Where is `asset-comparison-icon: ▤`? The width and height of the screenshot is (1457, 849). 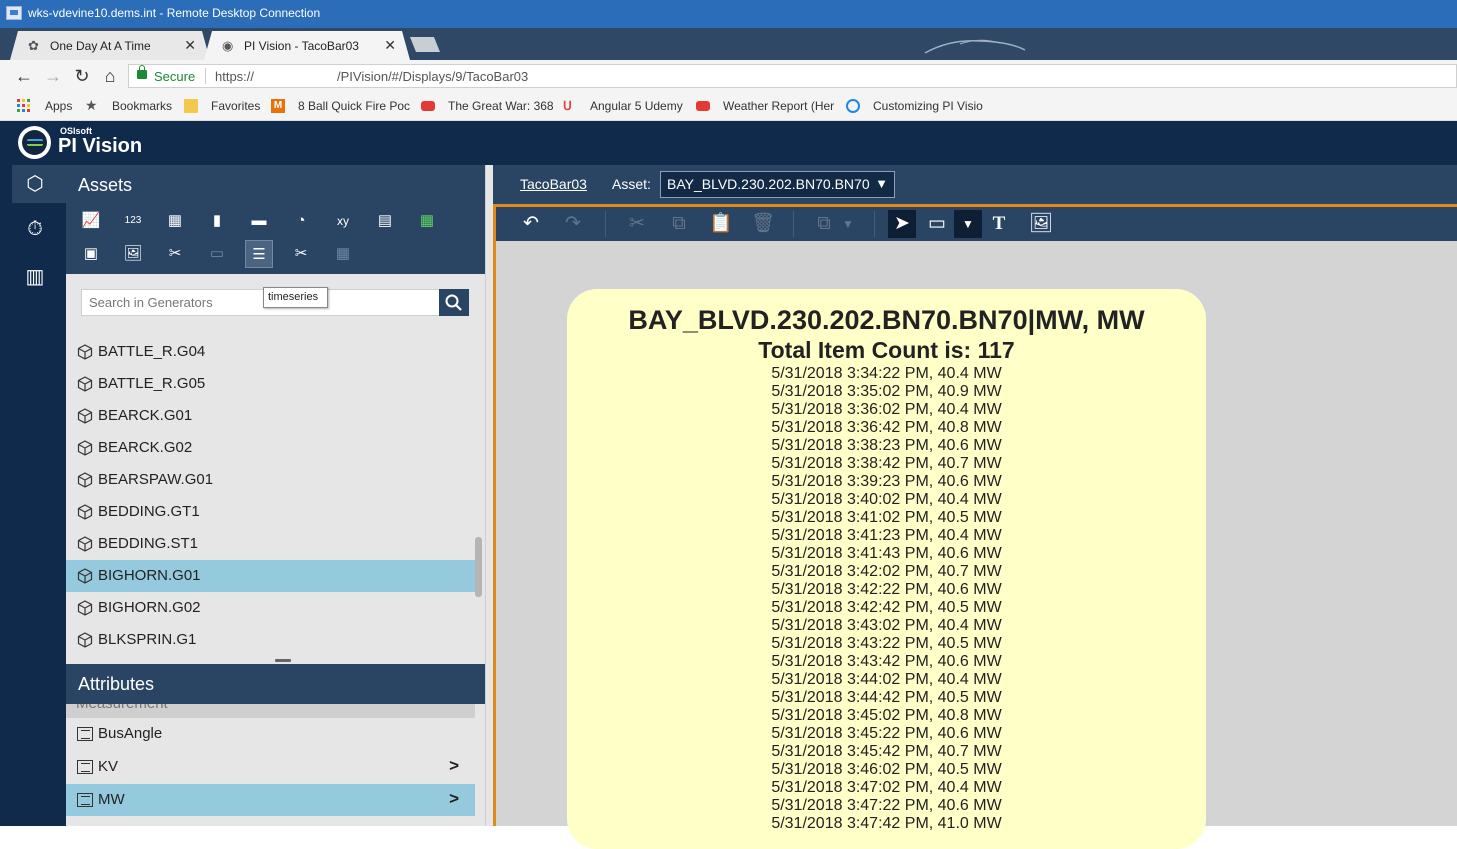
asset-comparison-icon: ▤ is located at coordinates (385, 221).